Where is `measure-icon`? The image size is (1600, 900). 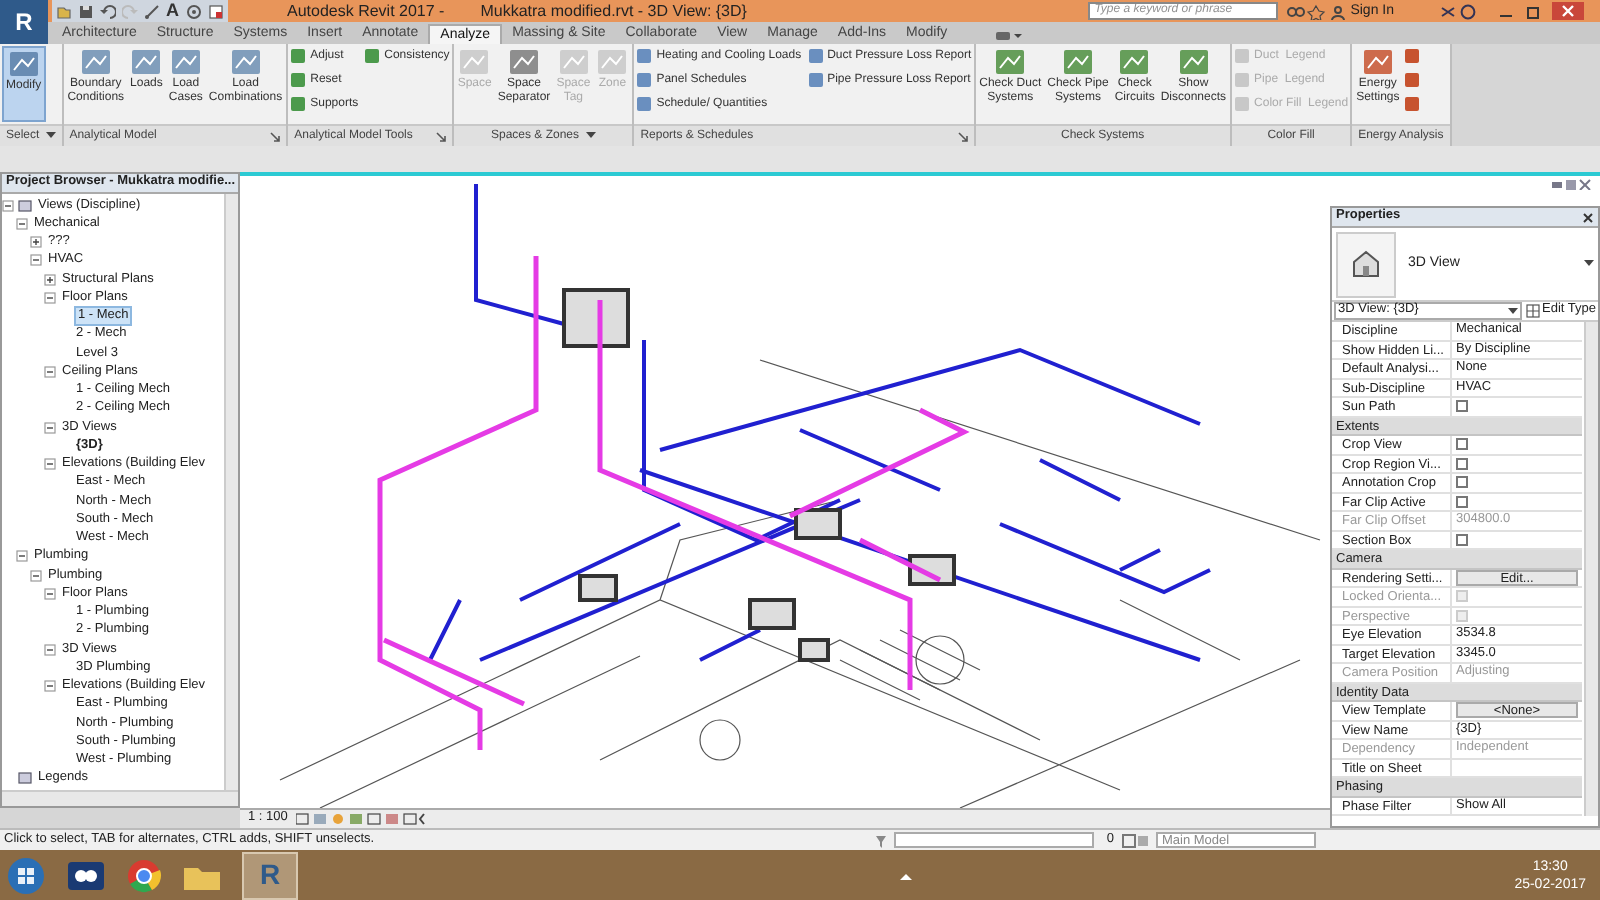 measure-icon is located at coordinates (152, 11).